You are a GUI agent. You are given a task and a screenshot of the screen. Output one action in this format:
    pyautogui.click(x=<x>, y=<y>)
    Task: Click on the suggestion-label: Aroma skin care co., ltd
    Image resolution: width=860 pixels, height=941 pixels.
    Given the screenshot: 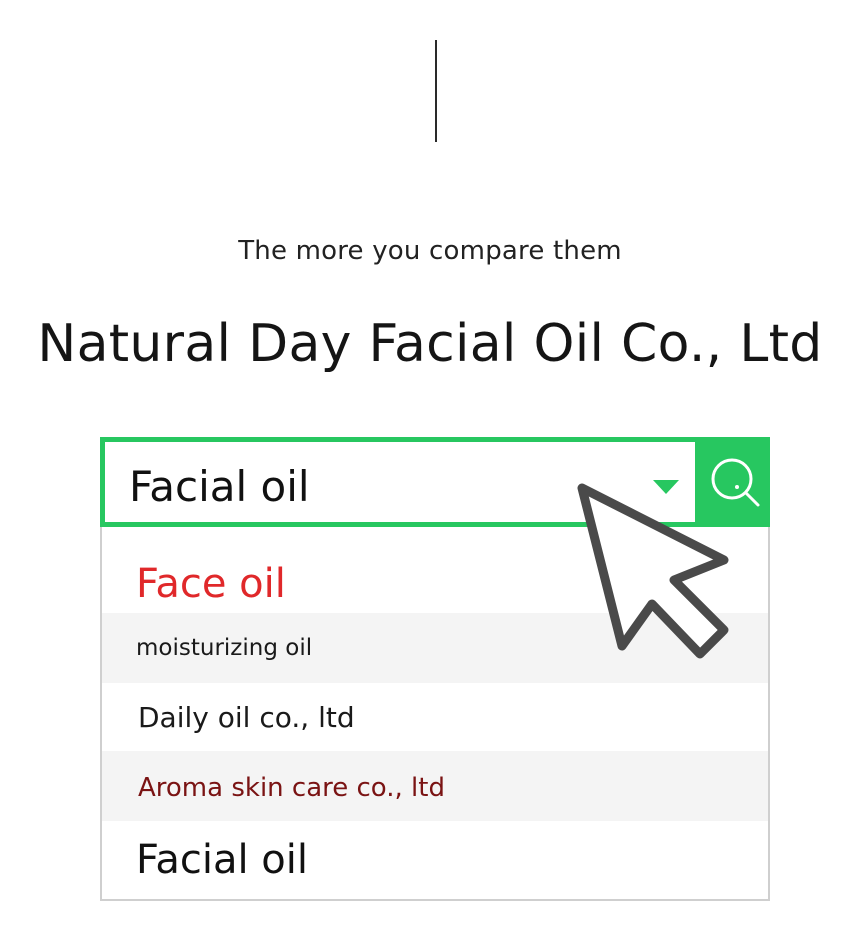 What is the action you would take?
    pyautogui.click(x=291, y=788)
    